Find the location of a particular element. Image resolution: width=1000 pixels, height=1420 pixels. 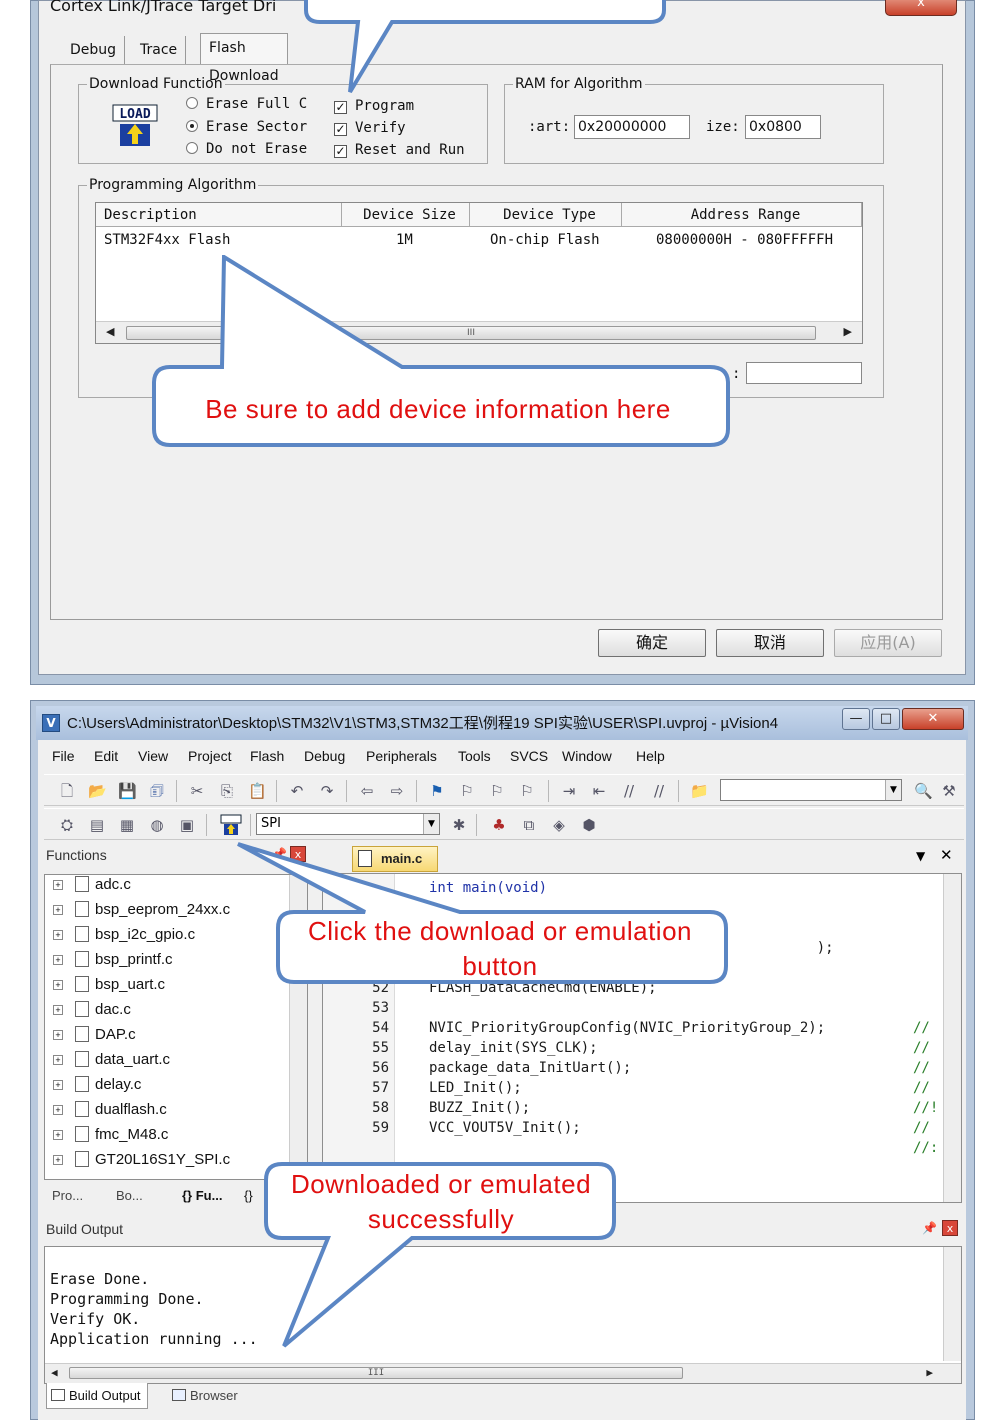

radio-do-not-erase: Do not Erase is located at coordinates (246, 149).